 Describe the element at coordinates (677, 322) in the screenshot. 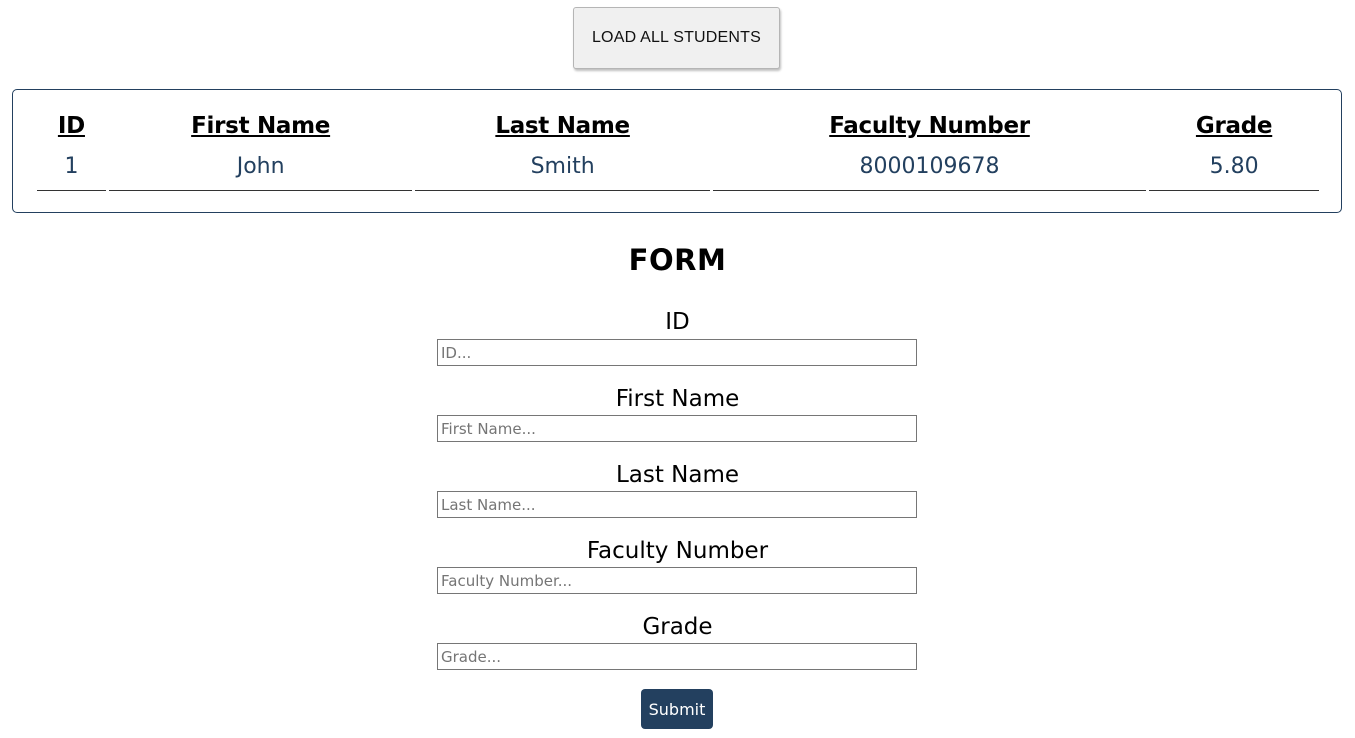

I see `id-label: ID` at that location.